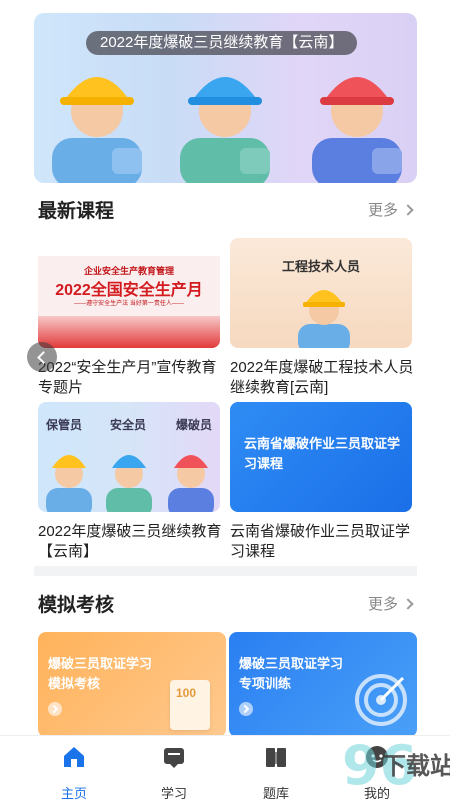 This screenshot has height=800, width=450. Describe the element at coordinates (225, 571) in the screenshot. I see `section-divider` at that location.